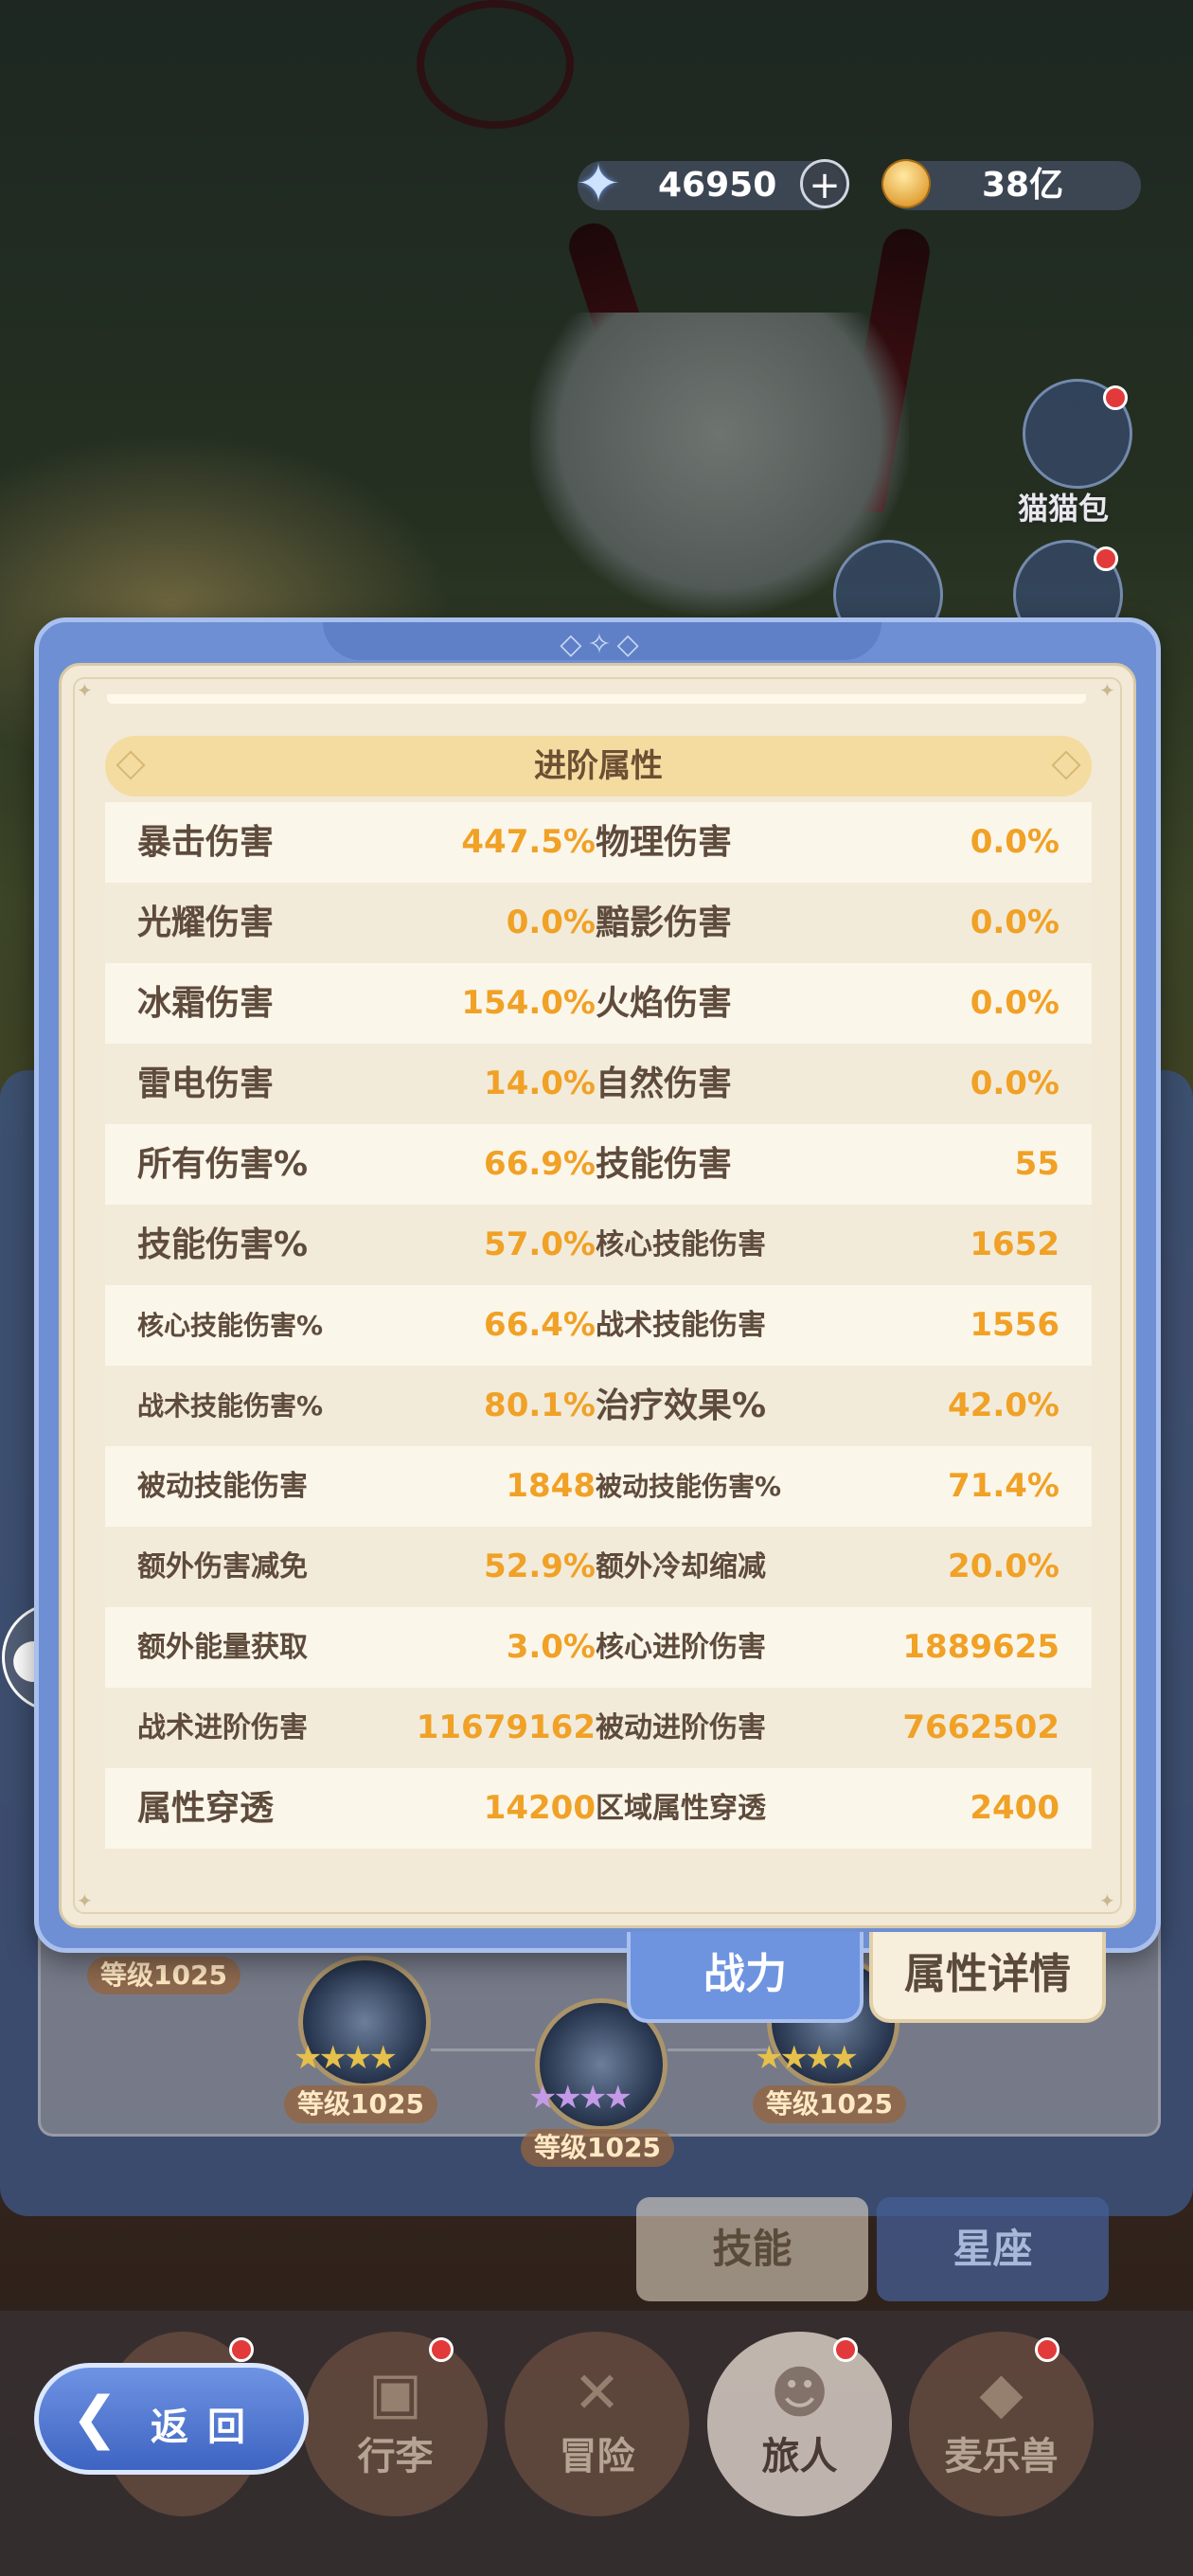  What do you see at coordinates (597, 2424) in the screenshot?
I see `nav-adventure: ✕ 冒险` at bounding box center [597, 2424].